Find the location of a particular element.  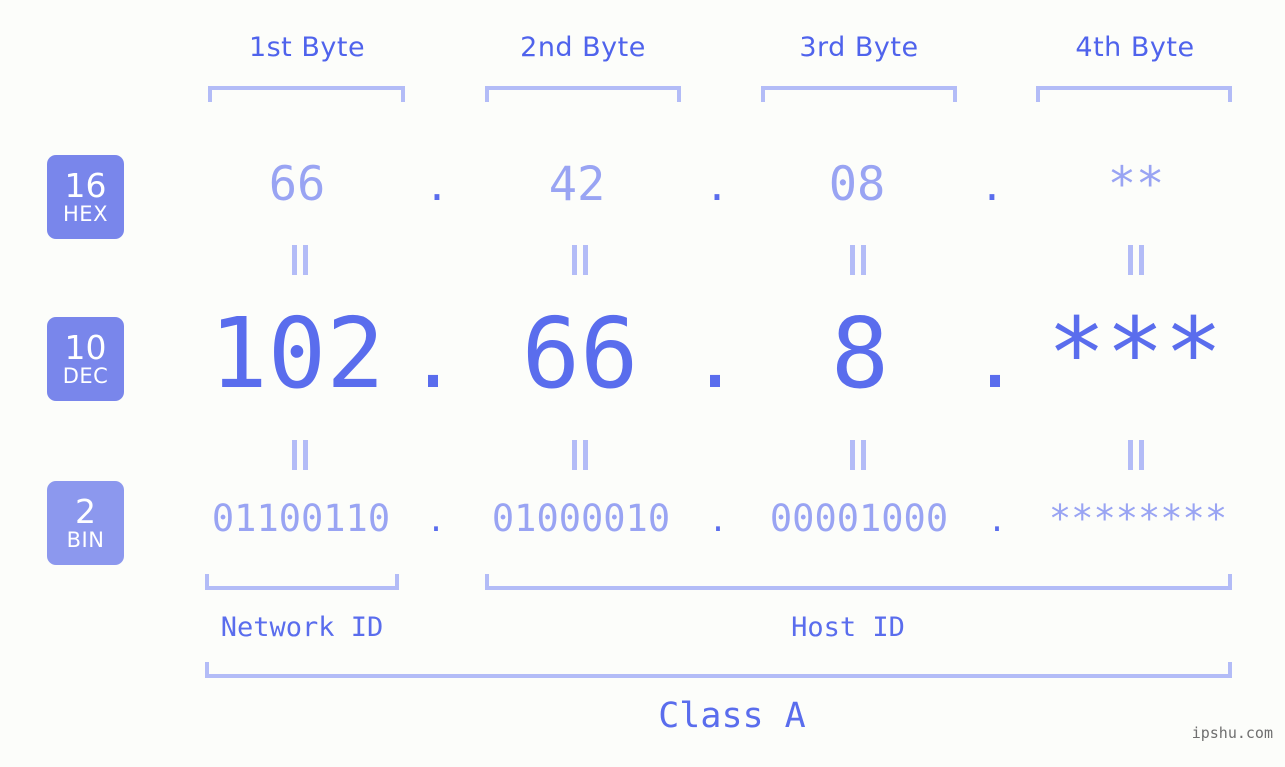

network-id-label: Network ID is located at coordinates (302, 627).